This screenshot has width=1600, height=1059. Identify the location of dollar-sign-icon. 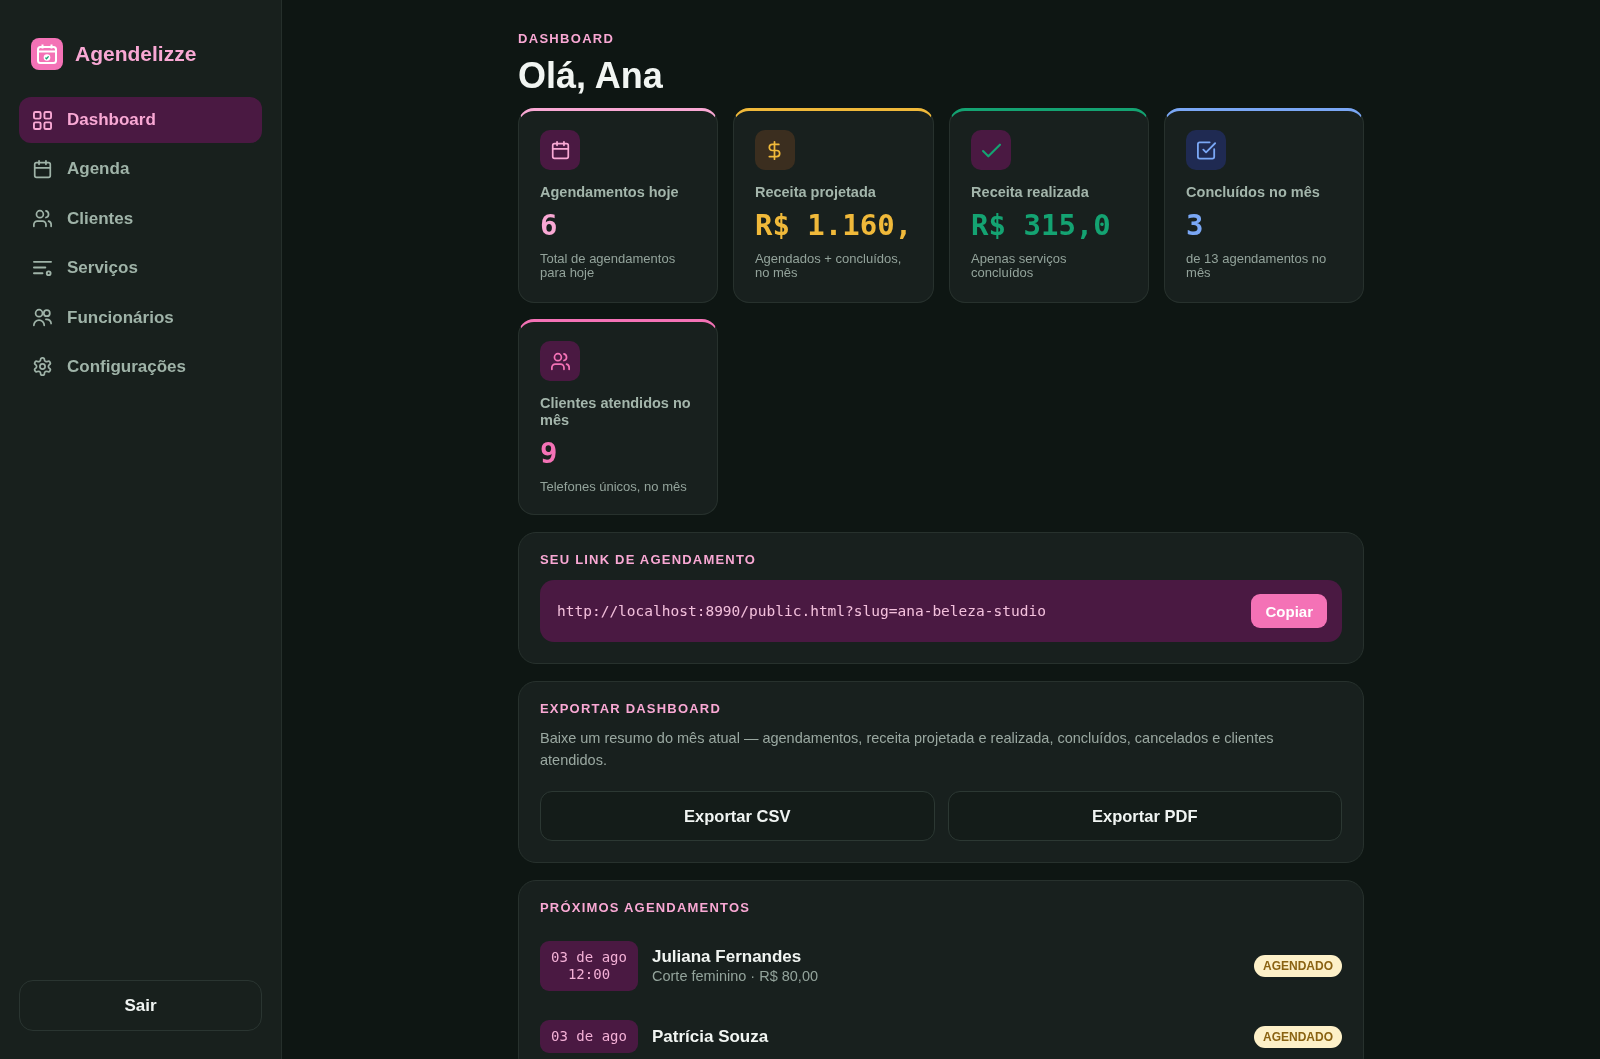
(774, 150).